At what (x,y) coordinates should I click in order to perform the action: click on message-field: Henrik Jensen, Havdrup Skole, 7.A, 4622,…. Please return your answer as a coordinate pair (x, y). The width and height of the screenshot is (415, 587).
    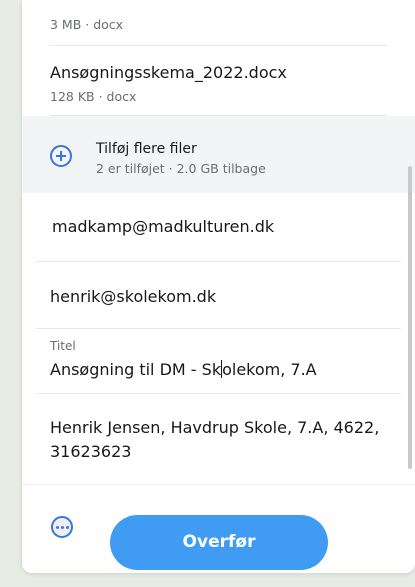
    Looking at the image, I should click on (218, 439).